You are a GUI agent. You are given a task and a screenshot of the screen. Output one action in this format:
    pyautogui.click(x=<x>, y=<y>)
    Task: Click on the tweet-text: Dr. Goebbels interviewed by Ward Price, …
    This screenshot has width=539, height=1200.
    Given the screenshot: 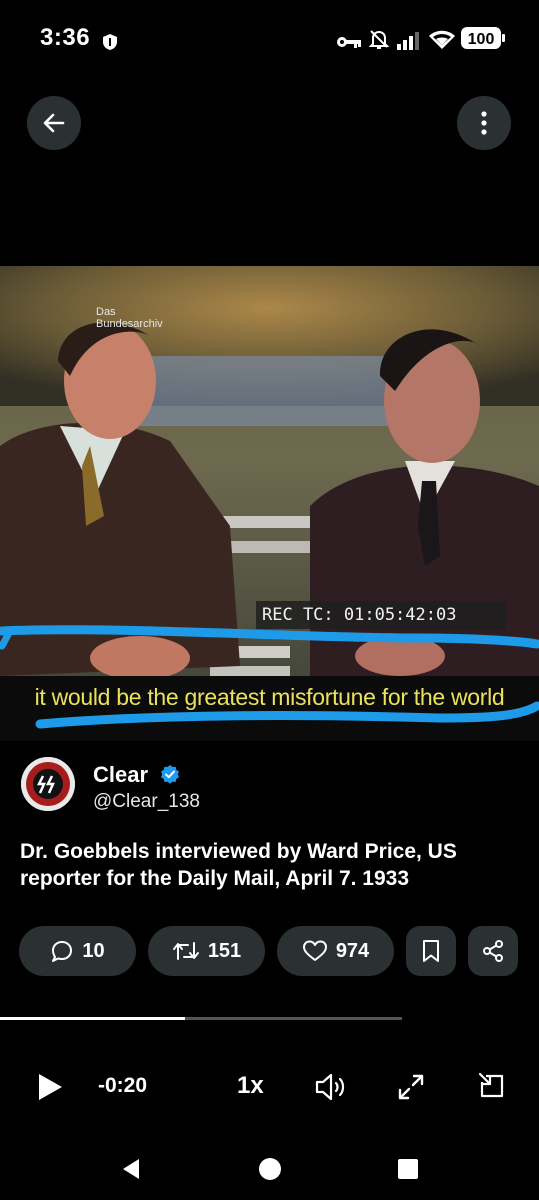 What is the action you would take?
    pyautogui.click(x=238, y=865)
    